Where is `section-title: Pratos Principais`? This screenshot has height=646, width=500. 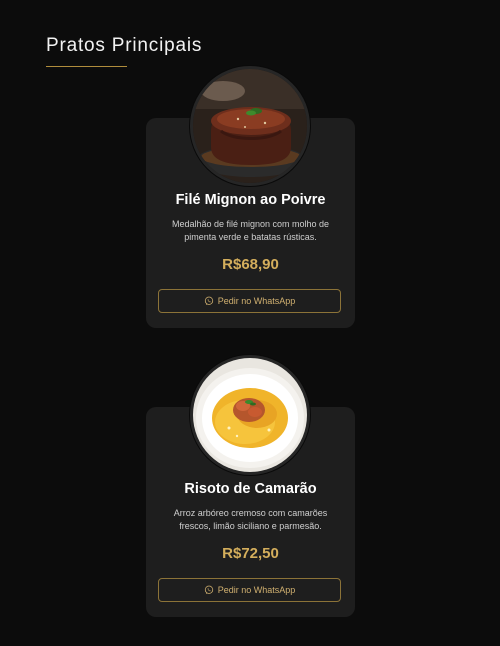 section-title: Pratos Principais is located at coordinates (124, 45).